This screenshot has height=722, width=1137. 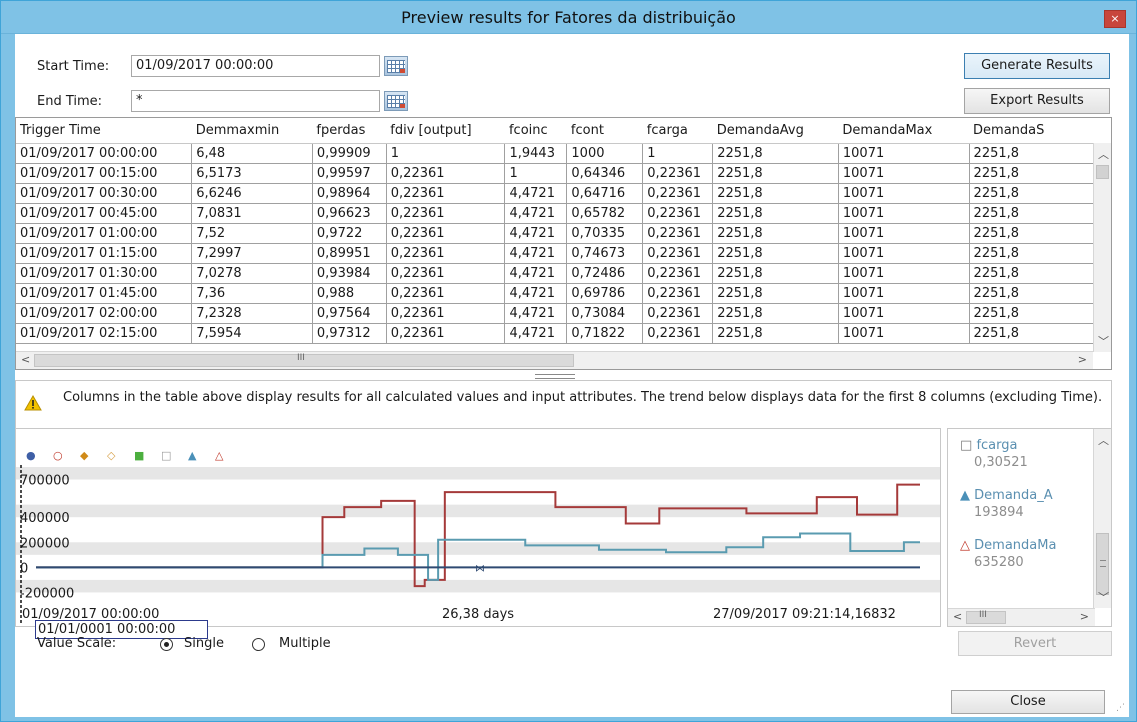 What do you see at coordinates (536, 293) in the screenshot?
I see `table-cell: 4,4721` at bounding box center [536, 293].